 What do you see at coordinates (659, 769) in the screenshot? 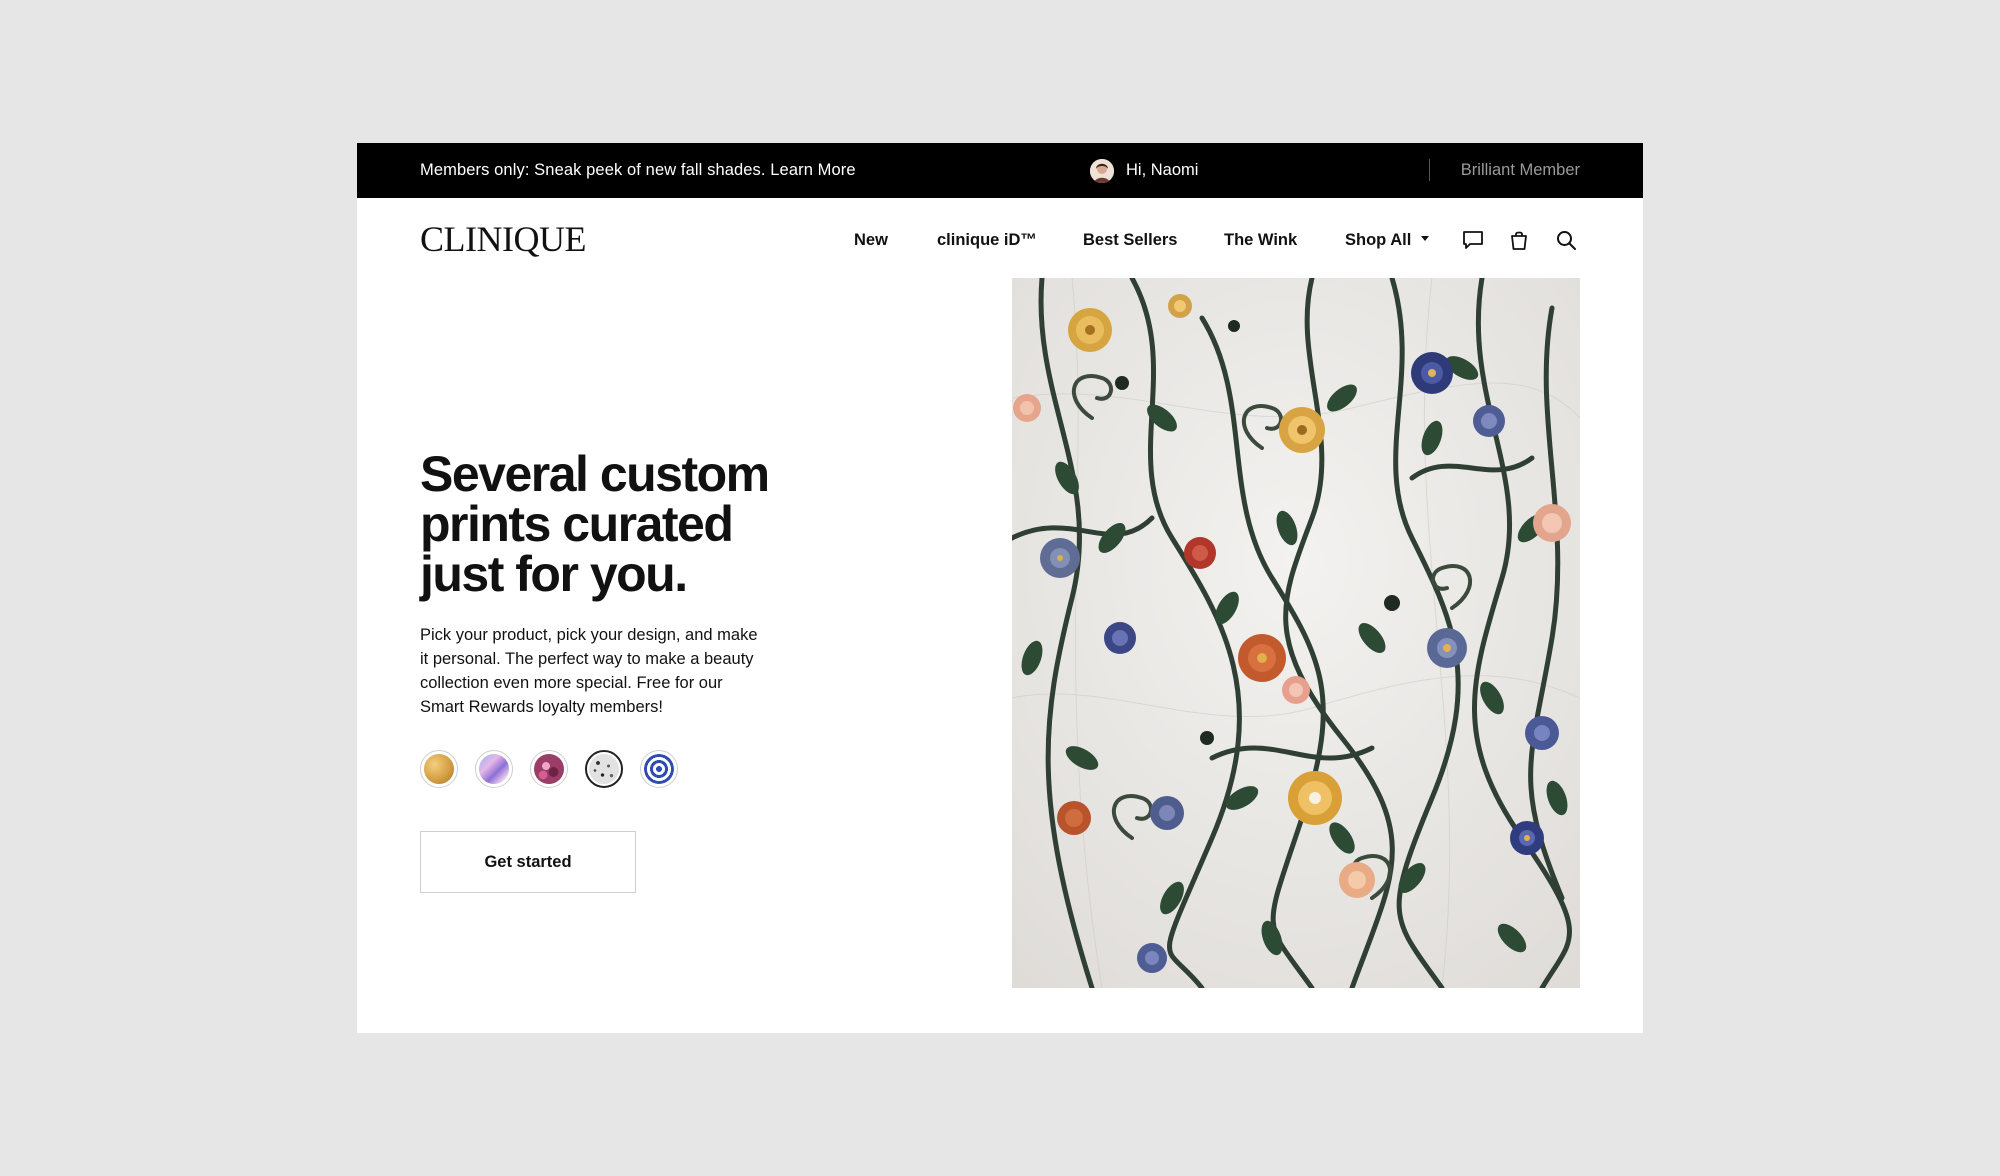
I see `swatch-blue-spiral` at bounding box center [659, 769].